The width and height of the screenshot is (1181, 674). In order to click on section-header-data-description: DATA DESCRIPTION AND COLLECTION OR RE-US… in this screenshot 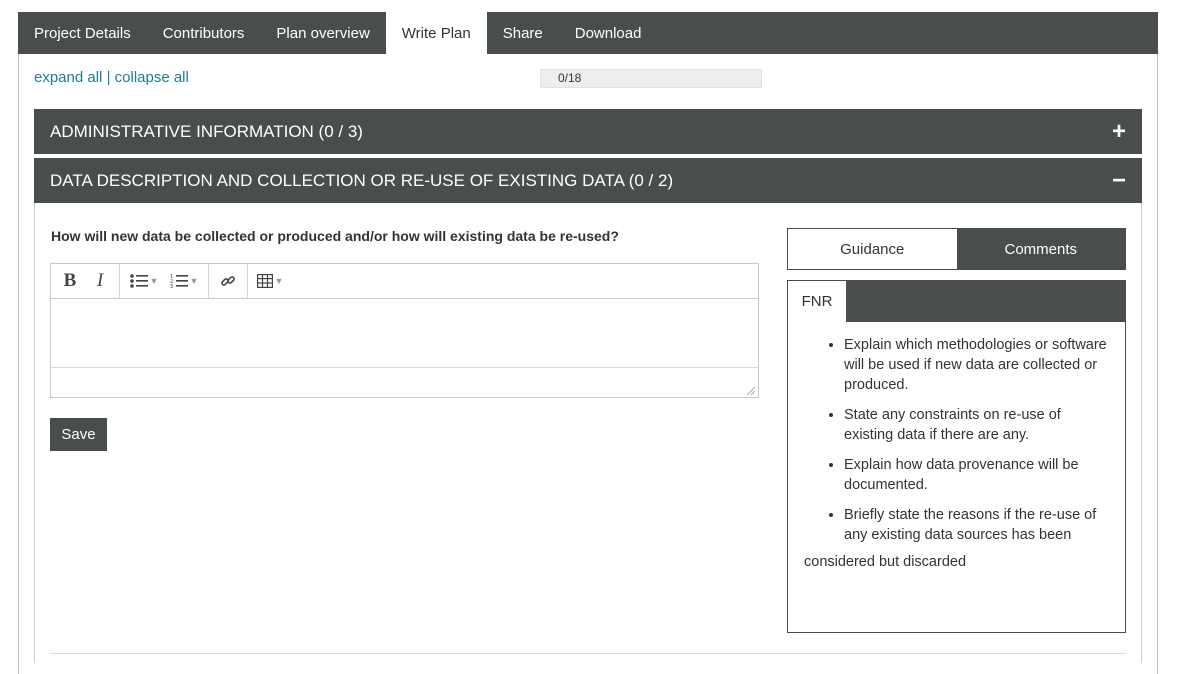, I will do `click(588, 180)`.